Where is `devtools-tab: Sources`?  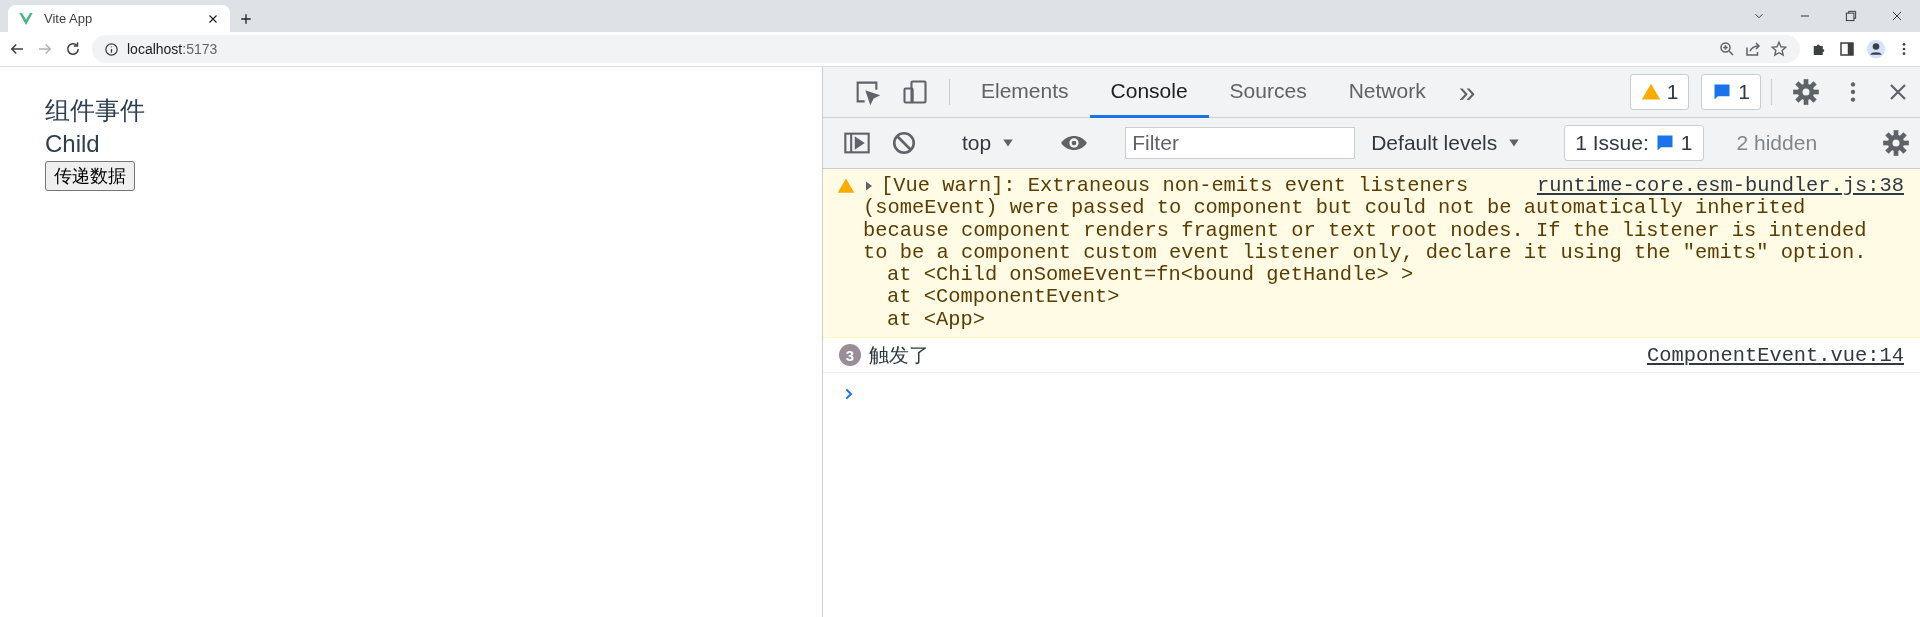 devtools-tab: Sources is located at coordinates (1268, 92).